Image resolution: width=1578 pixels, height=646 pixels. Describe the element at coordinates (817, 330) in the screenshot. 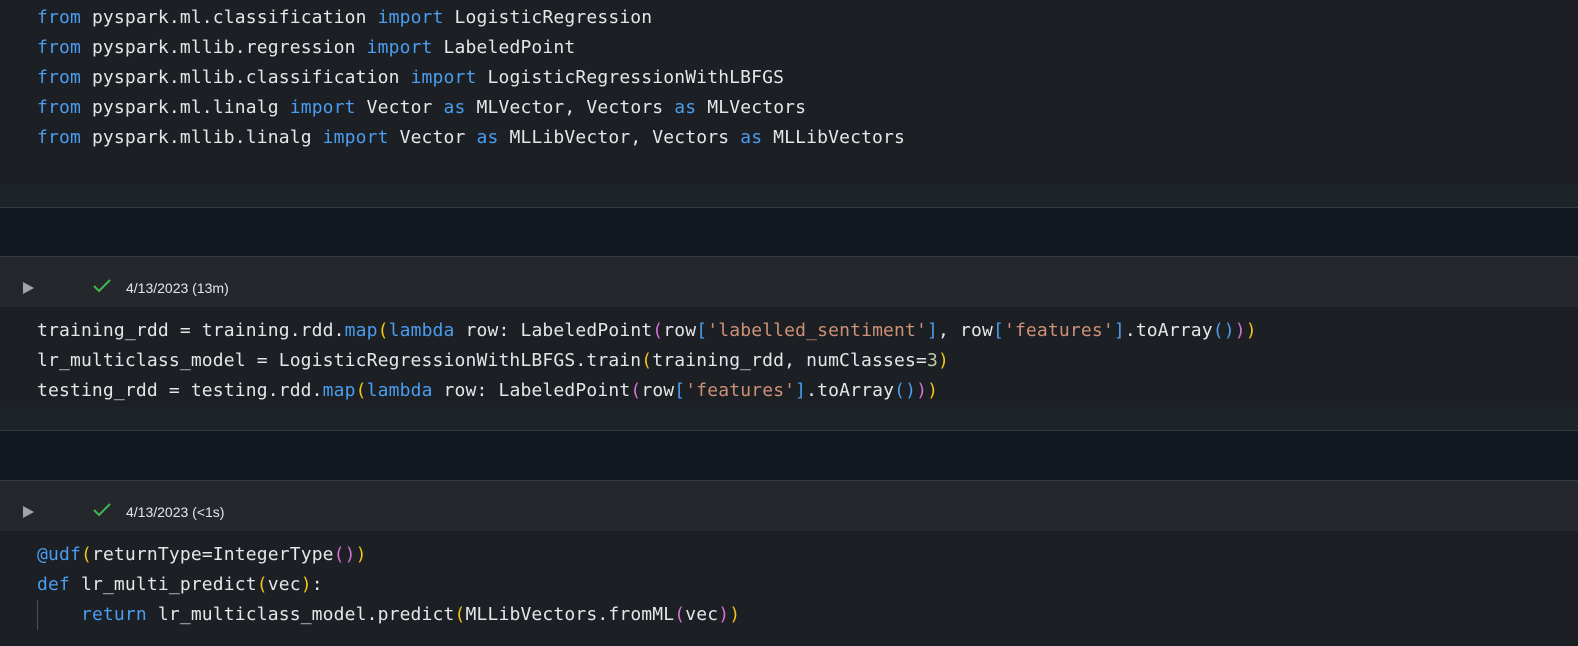

I see `code-token: 'labelled_sentiment'` at that location.